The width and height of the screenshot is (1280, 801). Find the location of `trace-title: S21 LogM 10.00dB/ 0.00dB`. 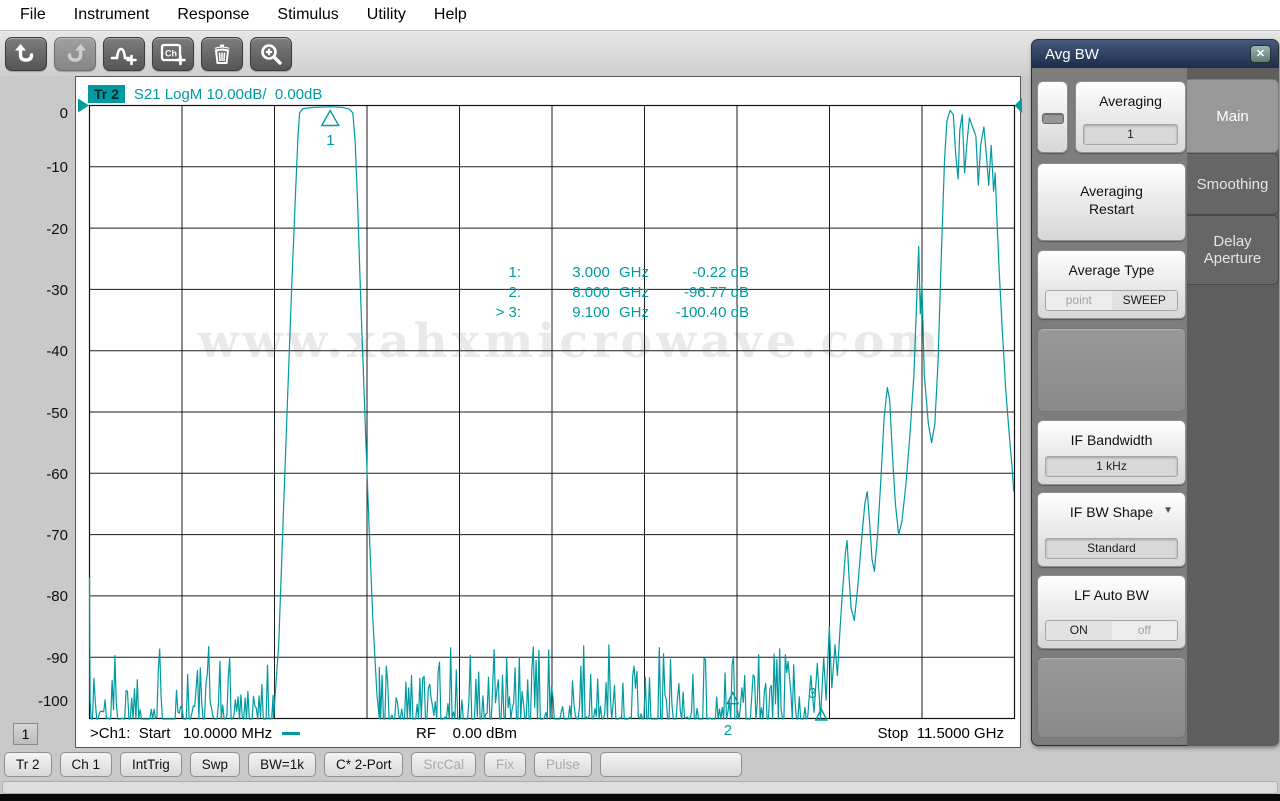

trace-title: S21 LogM 10.00dB/ 0.00dB is located at coordinates (228, 94).